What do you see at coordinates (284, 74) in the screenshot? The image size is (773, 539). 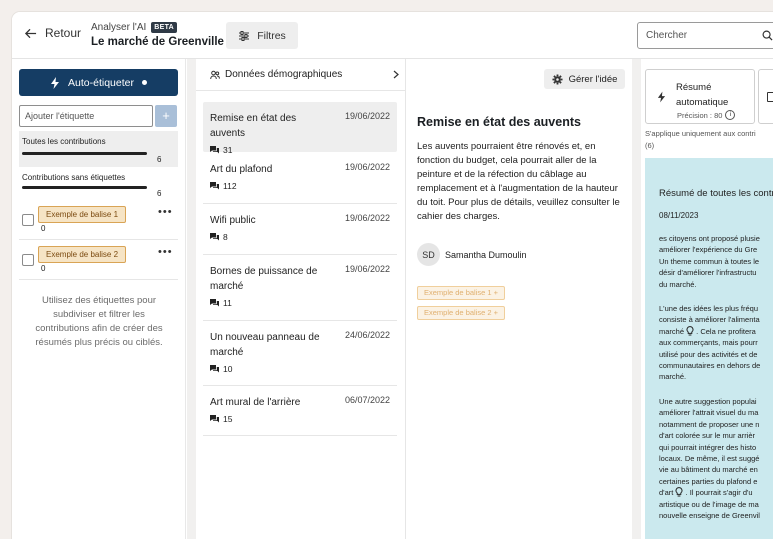 I see `demographics-label: Données démographiques` at bounding box center [284, 74].